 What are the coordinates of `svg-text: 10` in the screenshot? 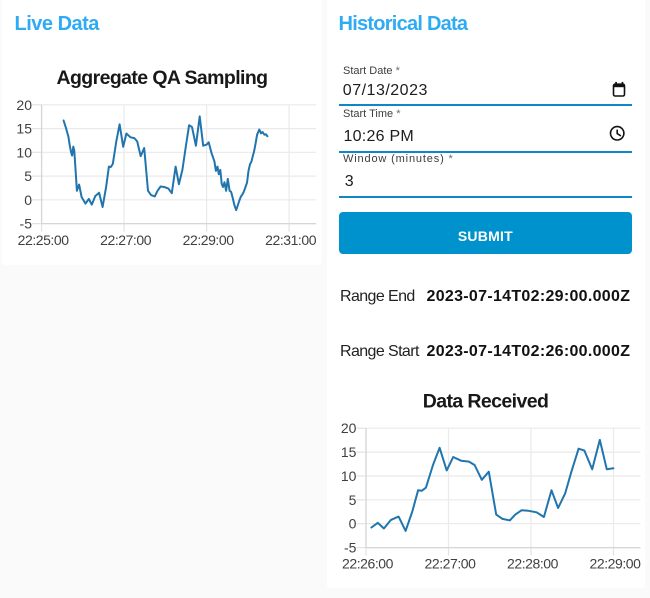 It's located at (349, 476).